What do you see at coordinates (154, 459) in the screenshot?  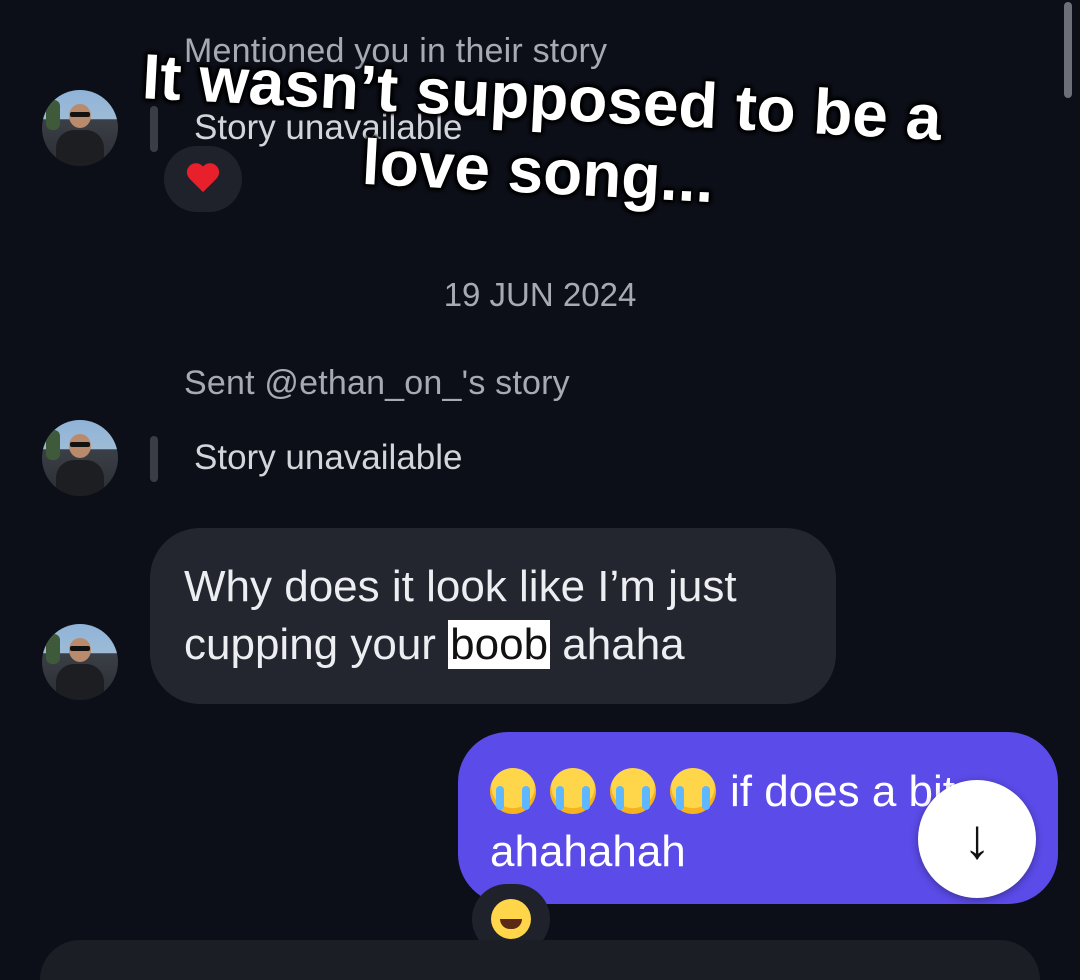 I see `story-reply-bar` at bounding box center [154, 459].